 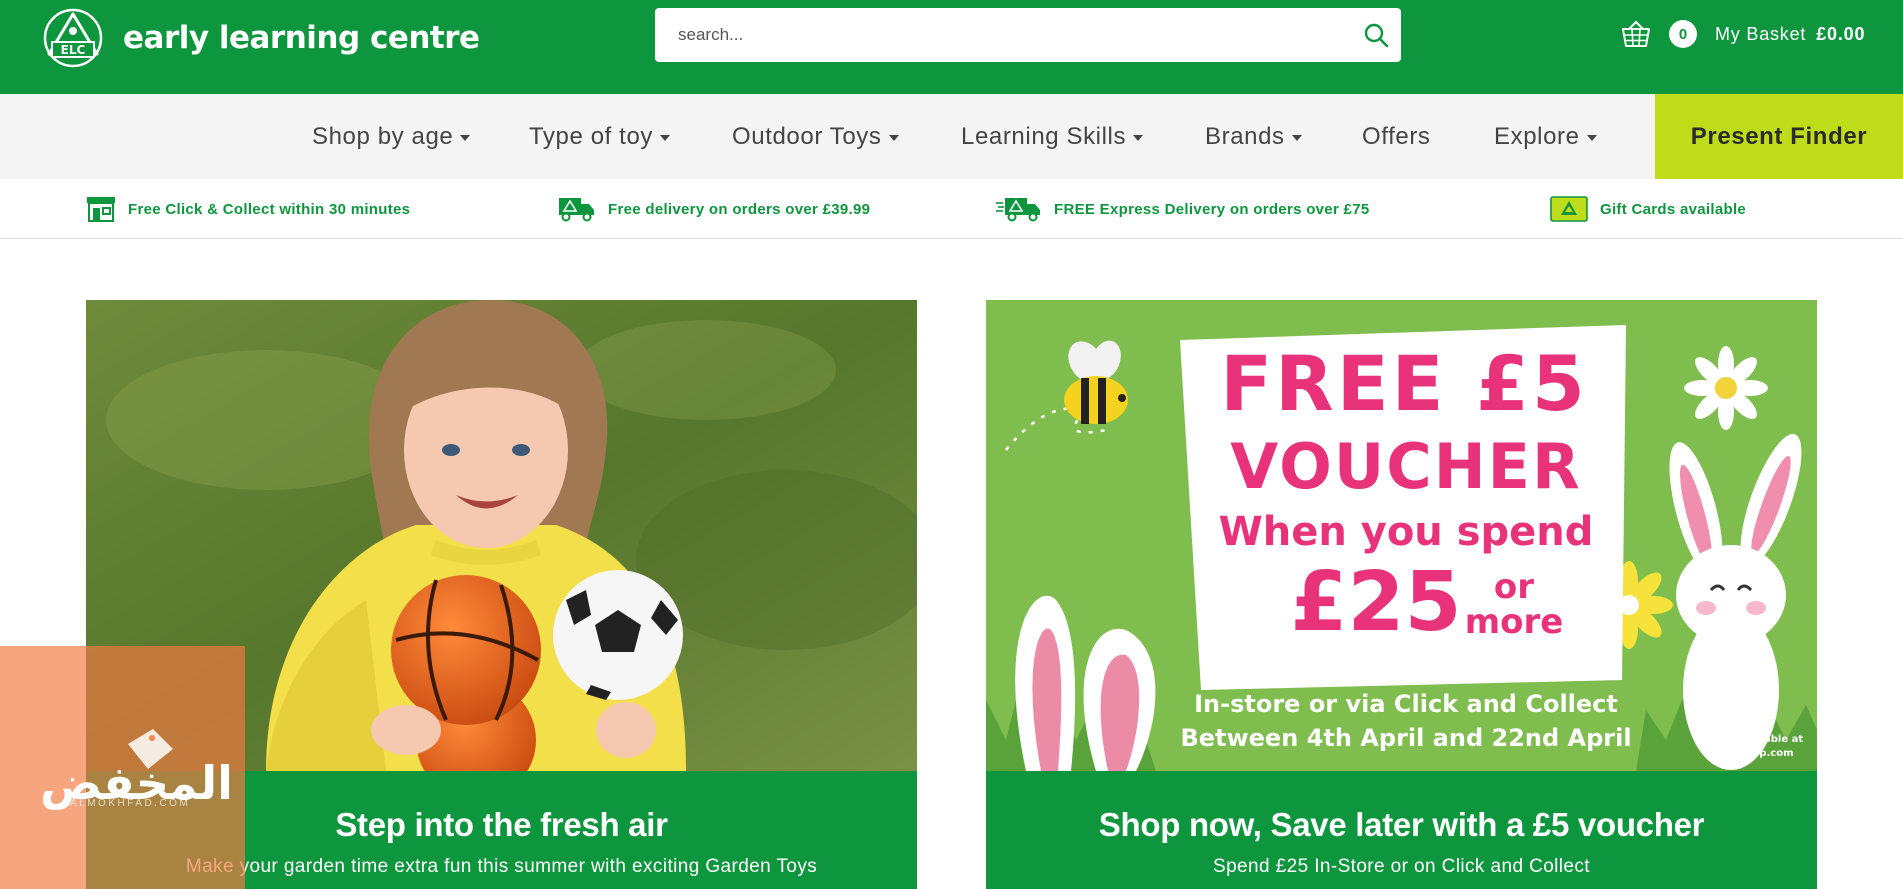 I want to click on nav-item-learning-skills: Learning Skills, so click(x=1052, y=136).